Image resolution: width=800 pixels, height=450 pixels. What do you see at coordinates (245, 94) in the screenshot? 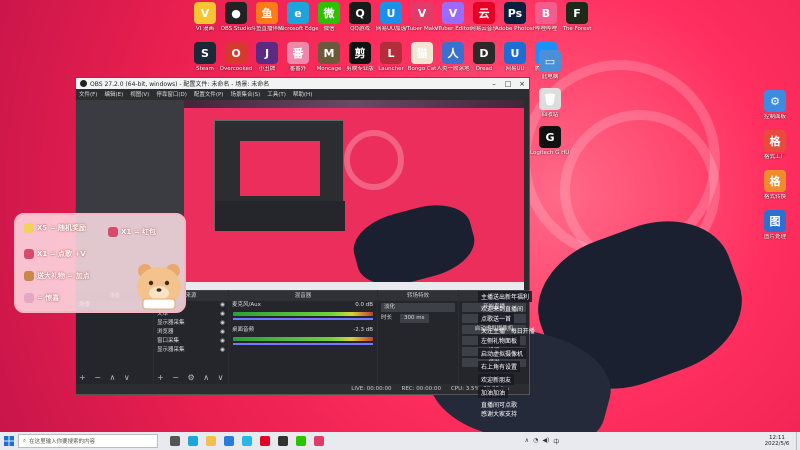
I see `obs-menu-item: 场景集合(S)` at bounding box center [245, 94].